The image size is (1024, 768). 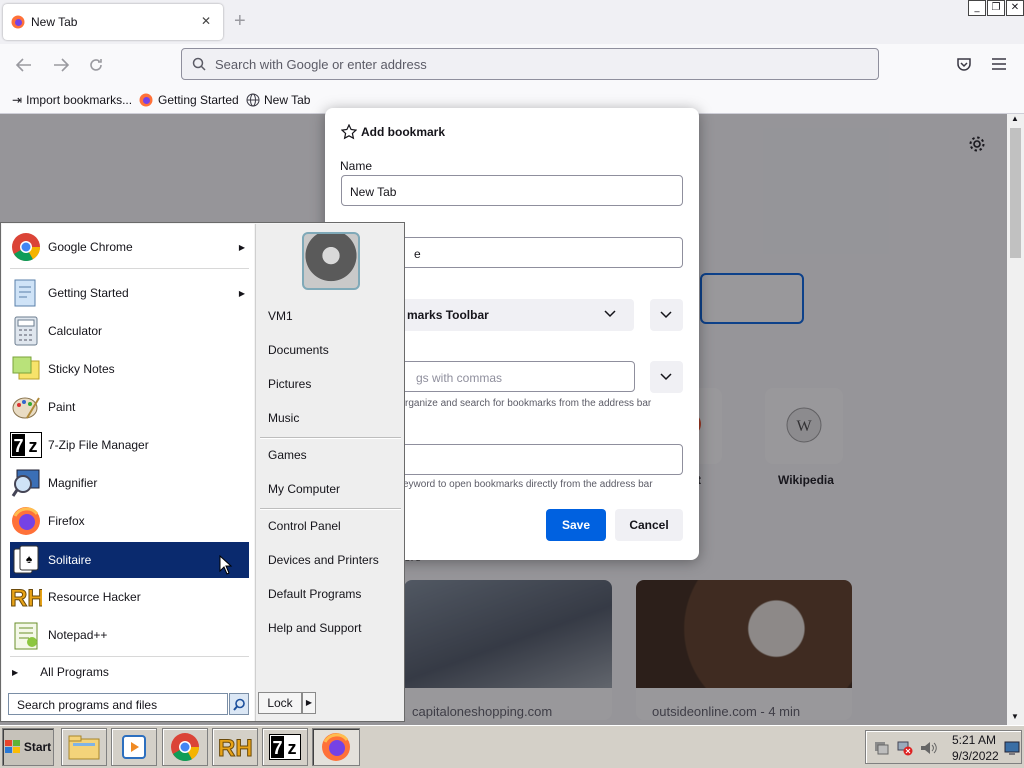 What do you see at coordinates (1015, 193) in the screenshot?
I see `scrollbar-thumb` at bounding box center [1015, 193].